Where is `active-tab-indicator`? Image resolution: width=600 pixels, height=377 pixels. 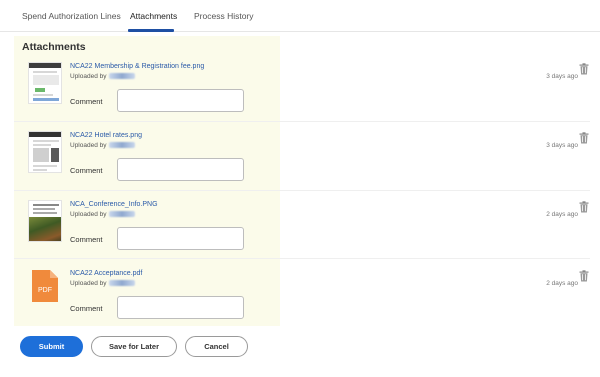
active-tab-indicator is located at coordinates (151, 30).